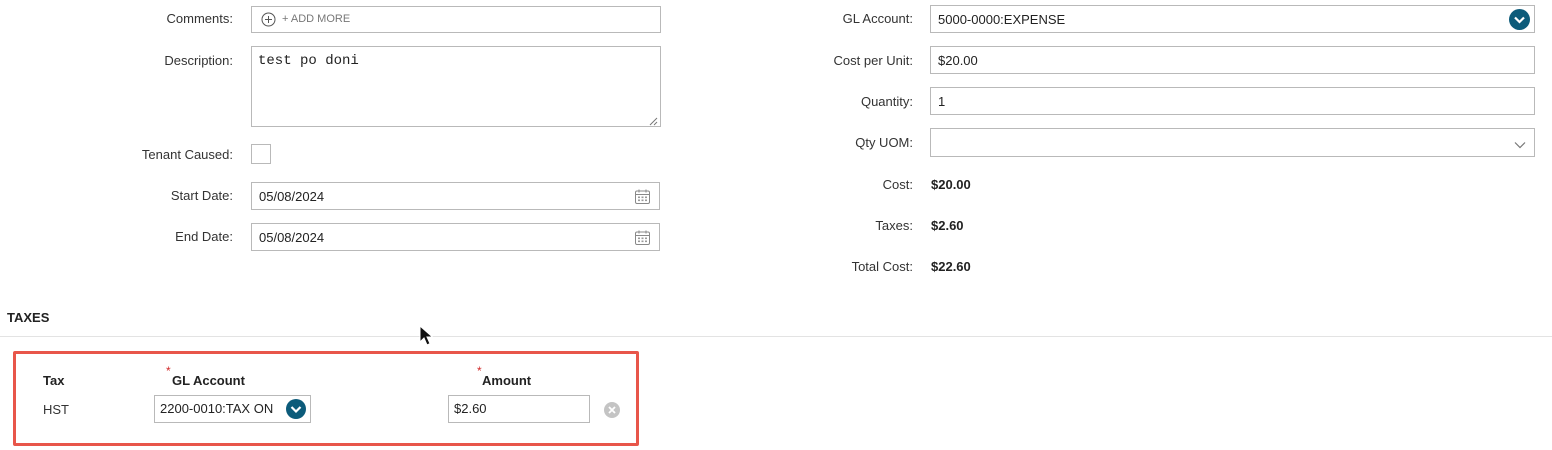 The height and width of the screenshot is (450, 1552). I want to click on total-cost-value: $22.60, so click(951, 266).